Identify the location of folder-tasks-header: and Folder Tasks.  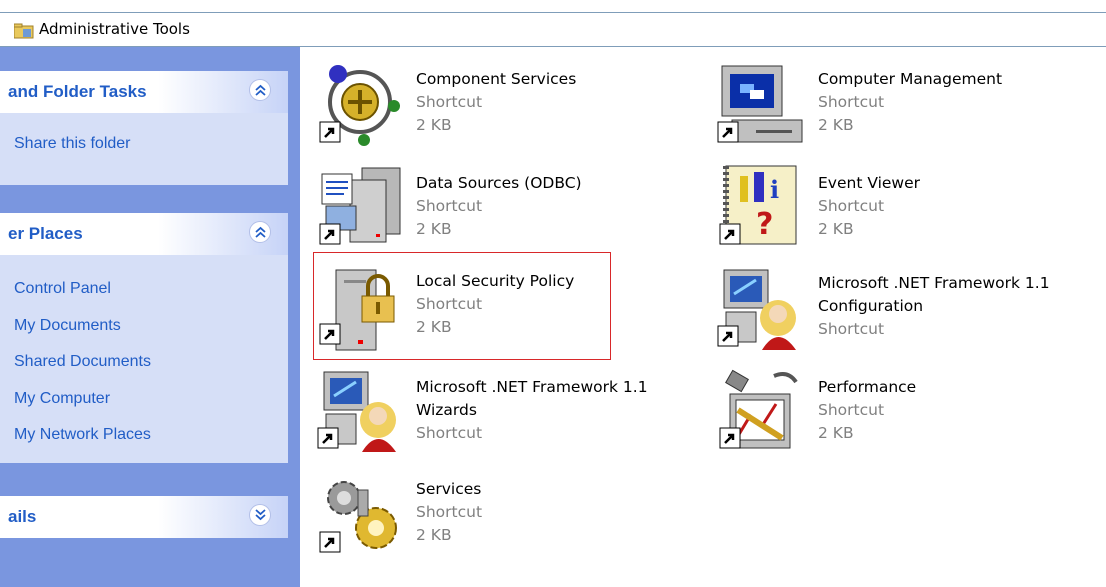
(144, 92).